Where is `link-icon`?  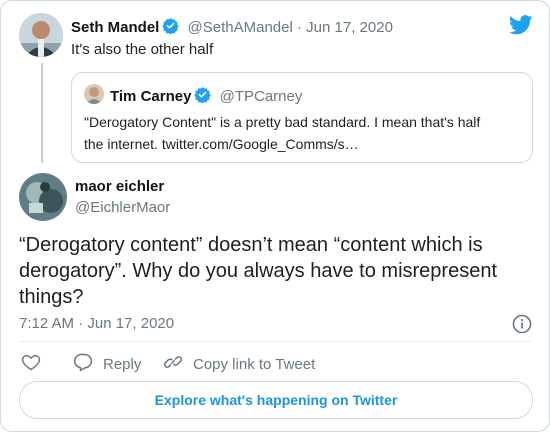 link-icon is located at coordinates (173, 364).